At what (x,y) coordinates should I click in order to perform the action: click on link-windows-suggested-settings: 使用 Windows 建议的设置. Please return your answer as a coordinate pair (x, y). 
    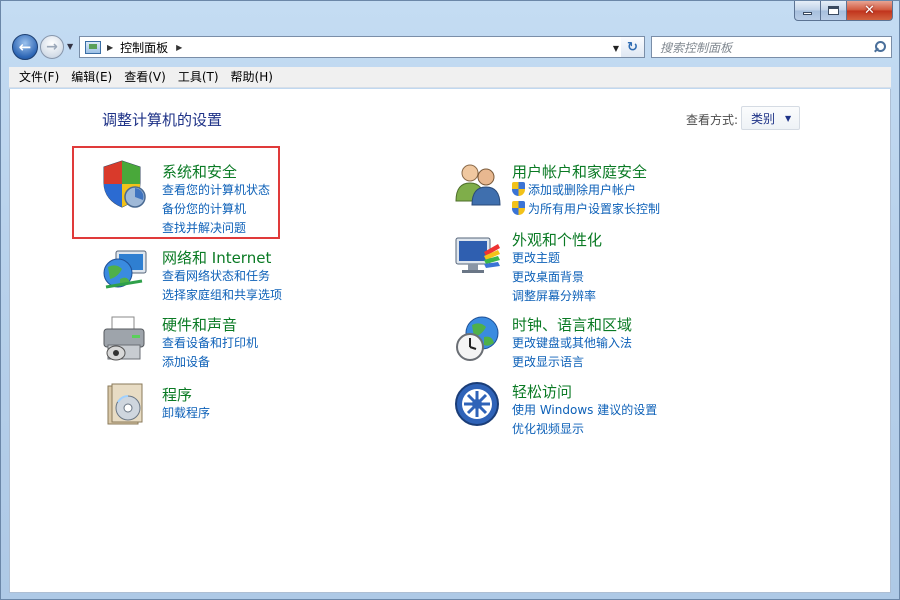
    Looking at the image, I should click on (584, 409).